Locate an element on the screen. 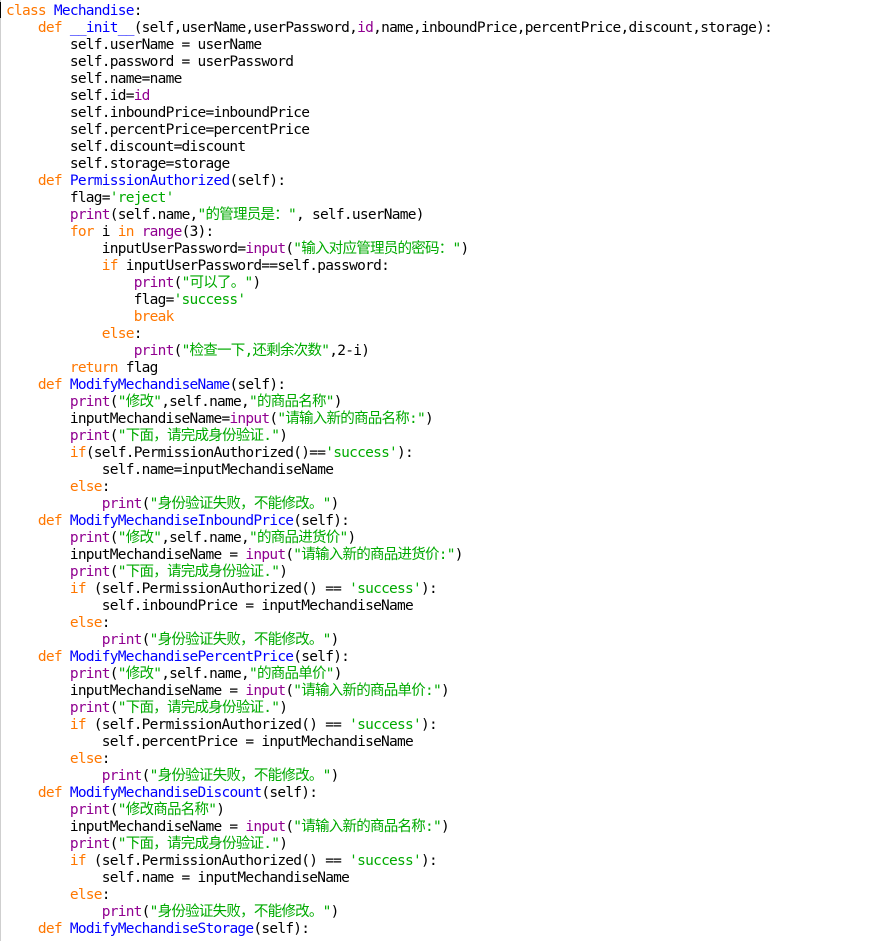 The height and width of the screenshot is (941, 873). code-line: inputUserPassword=input("输入对应管理员的密码：") is located at coordinates (237, 249).